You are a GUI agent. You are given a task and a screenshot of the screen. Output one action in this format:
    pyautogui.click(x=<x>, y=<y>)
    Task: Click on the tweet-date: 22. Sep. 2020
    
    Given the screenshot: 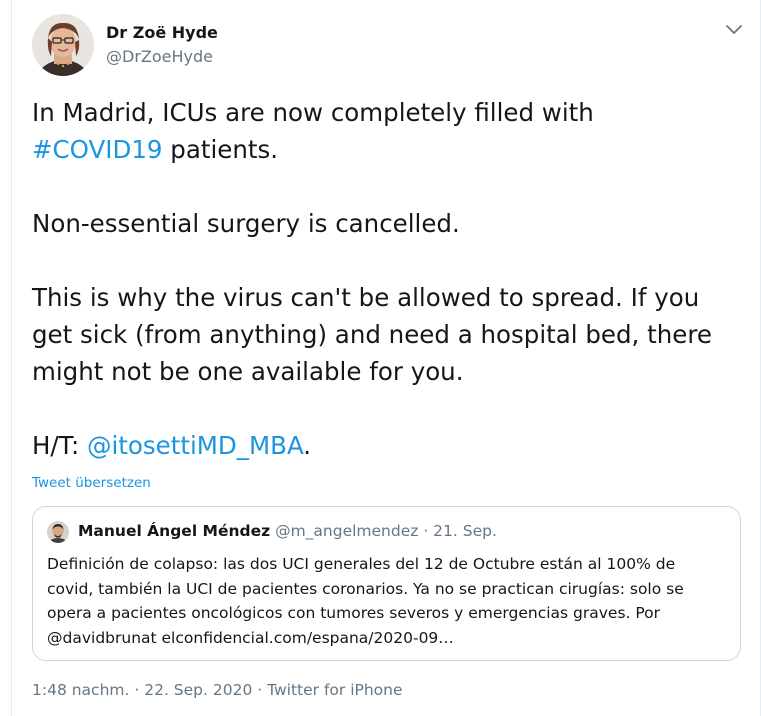 What is the action you would take?
    pyautogui.click(x=198, y=690)
    